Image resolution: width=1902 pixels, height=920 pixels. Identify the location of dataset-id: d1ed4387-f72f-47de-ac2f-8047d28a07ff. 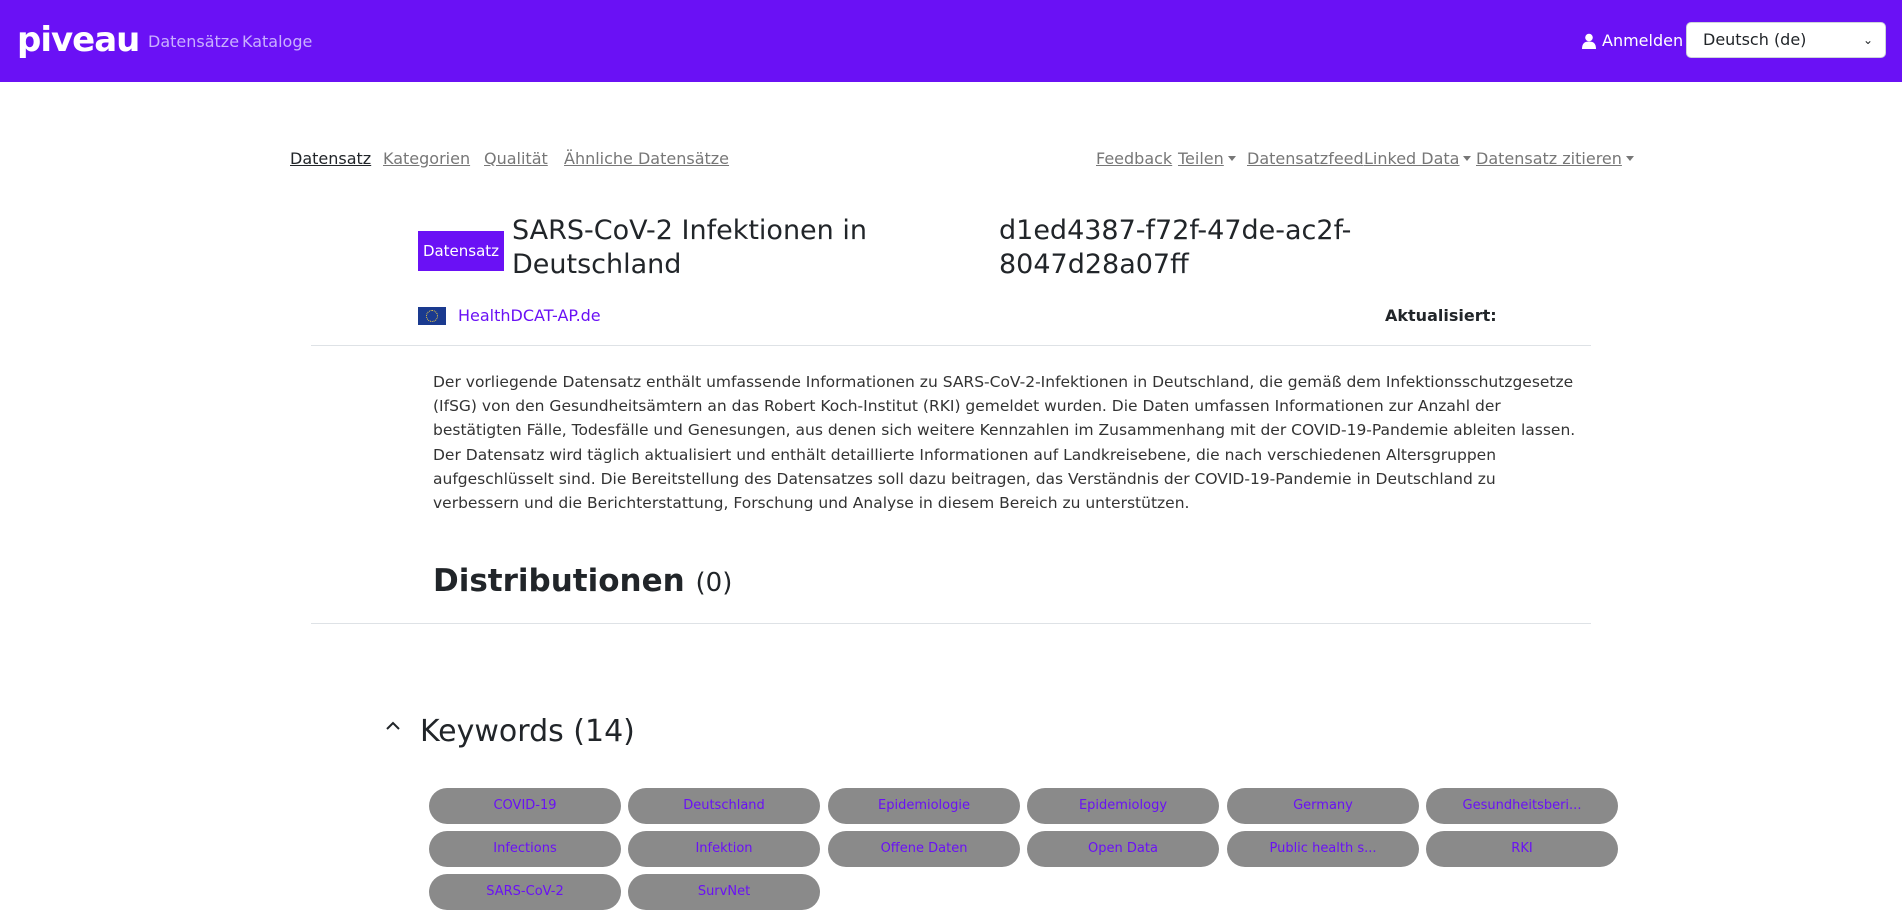
(1175, 247).